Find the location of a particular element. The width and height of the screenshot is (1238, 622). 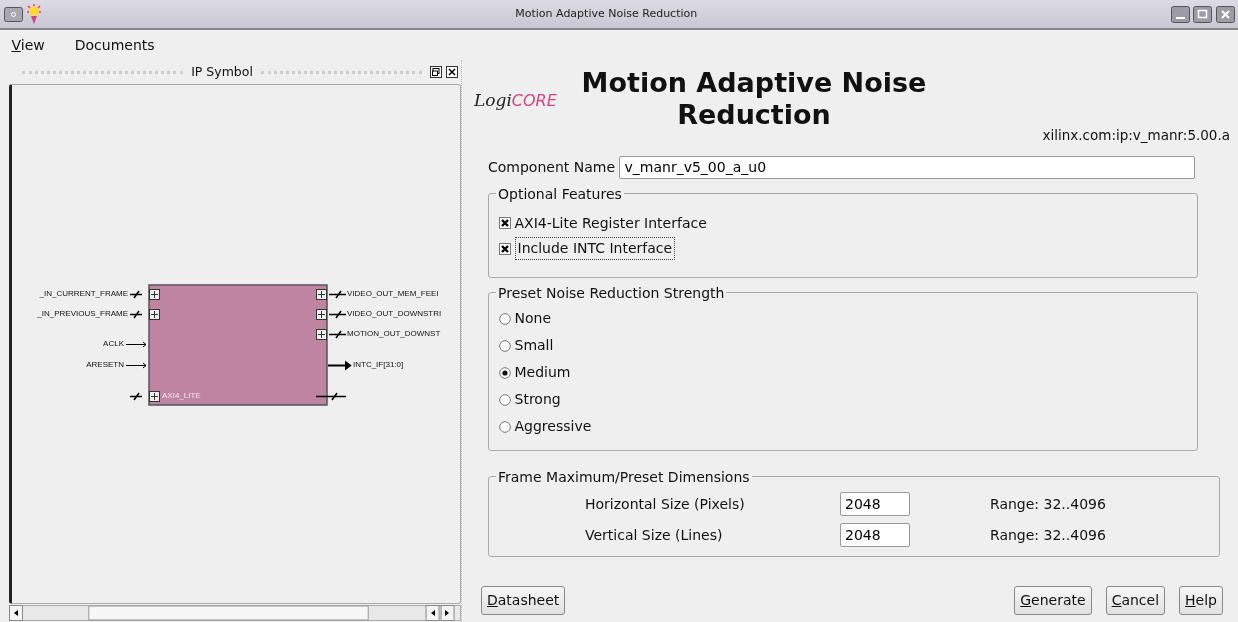

restore-icon is located at coordinates (436, 72).